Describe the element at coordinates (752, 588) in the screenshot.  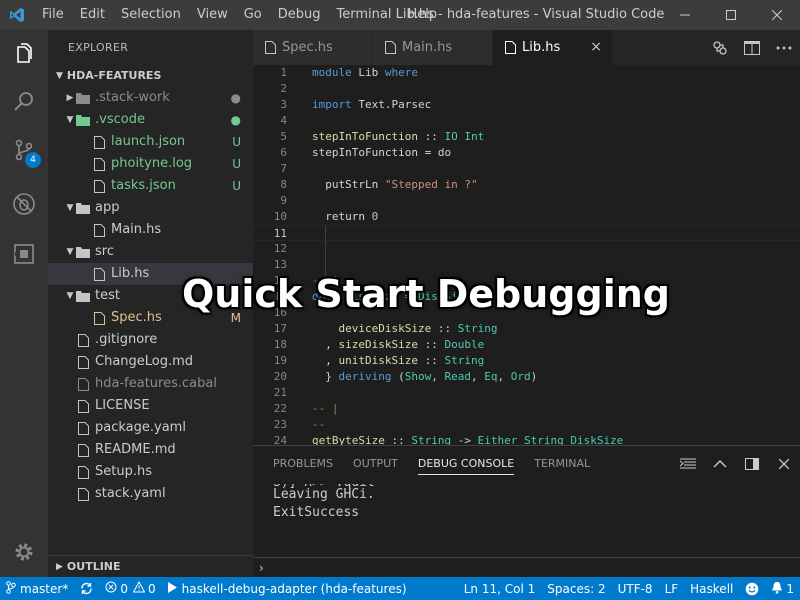
I see `feedback-smiley-icon` at that location.